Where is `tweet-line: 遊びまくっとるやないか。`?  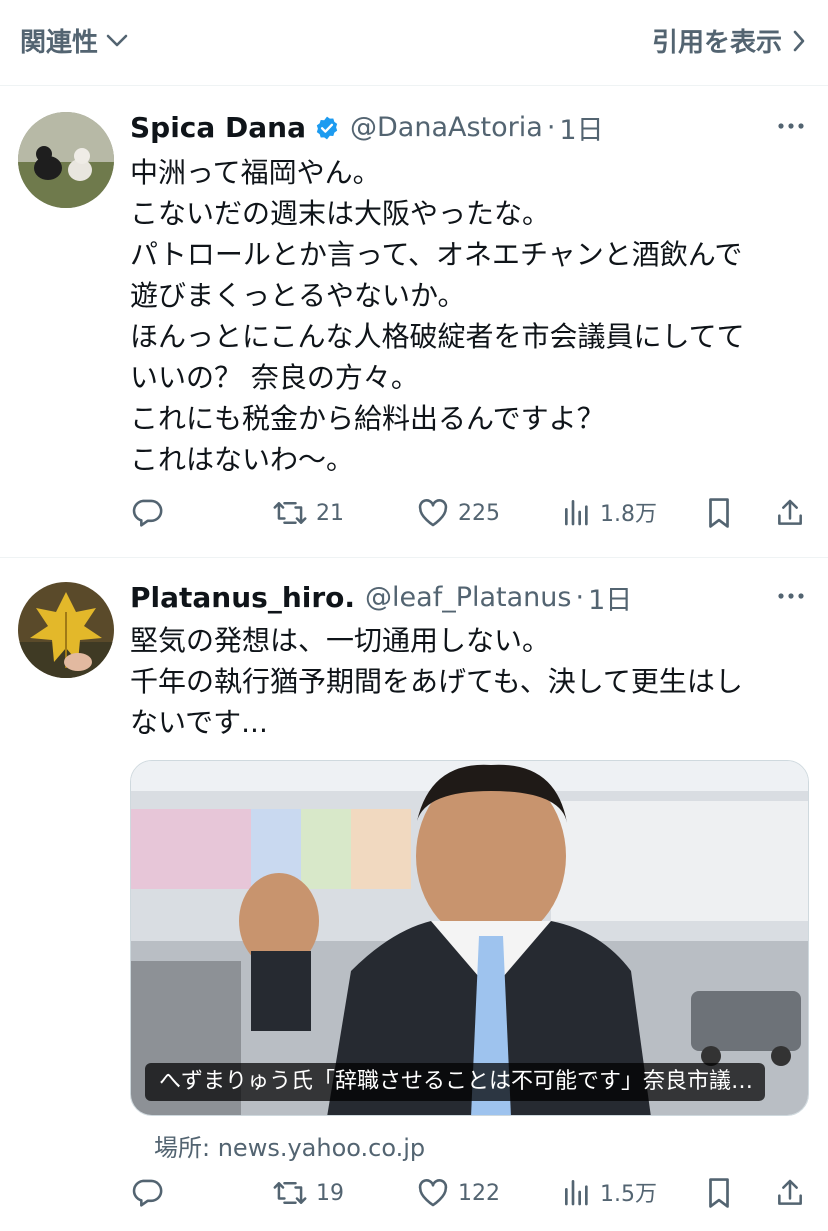 tweet-line: 遊びまくっとるやないか。 is located at coordinates (298, 295).